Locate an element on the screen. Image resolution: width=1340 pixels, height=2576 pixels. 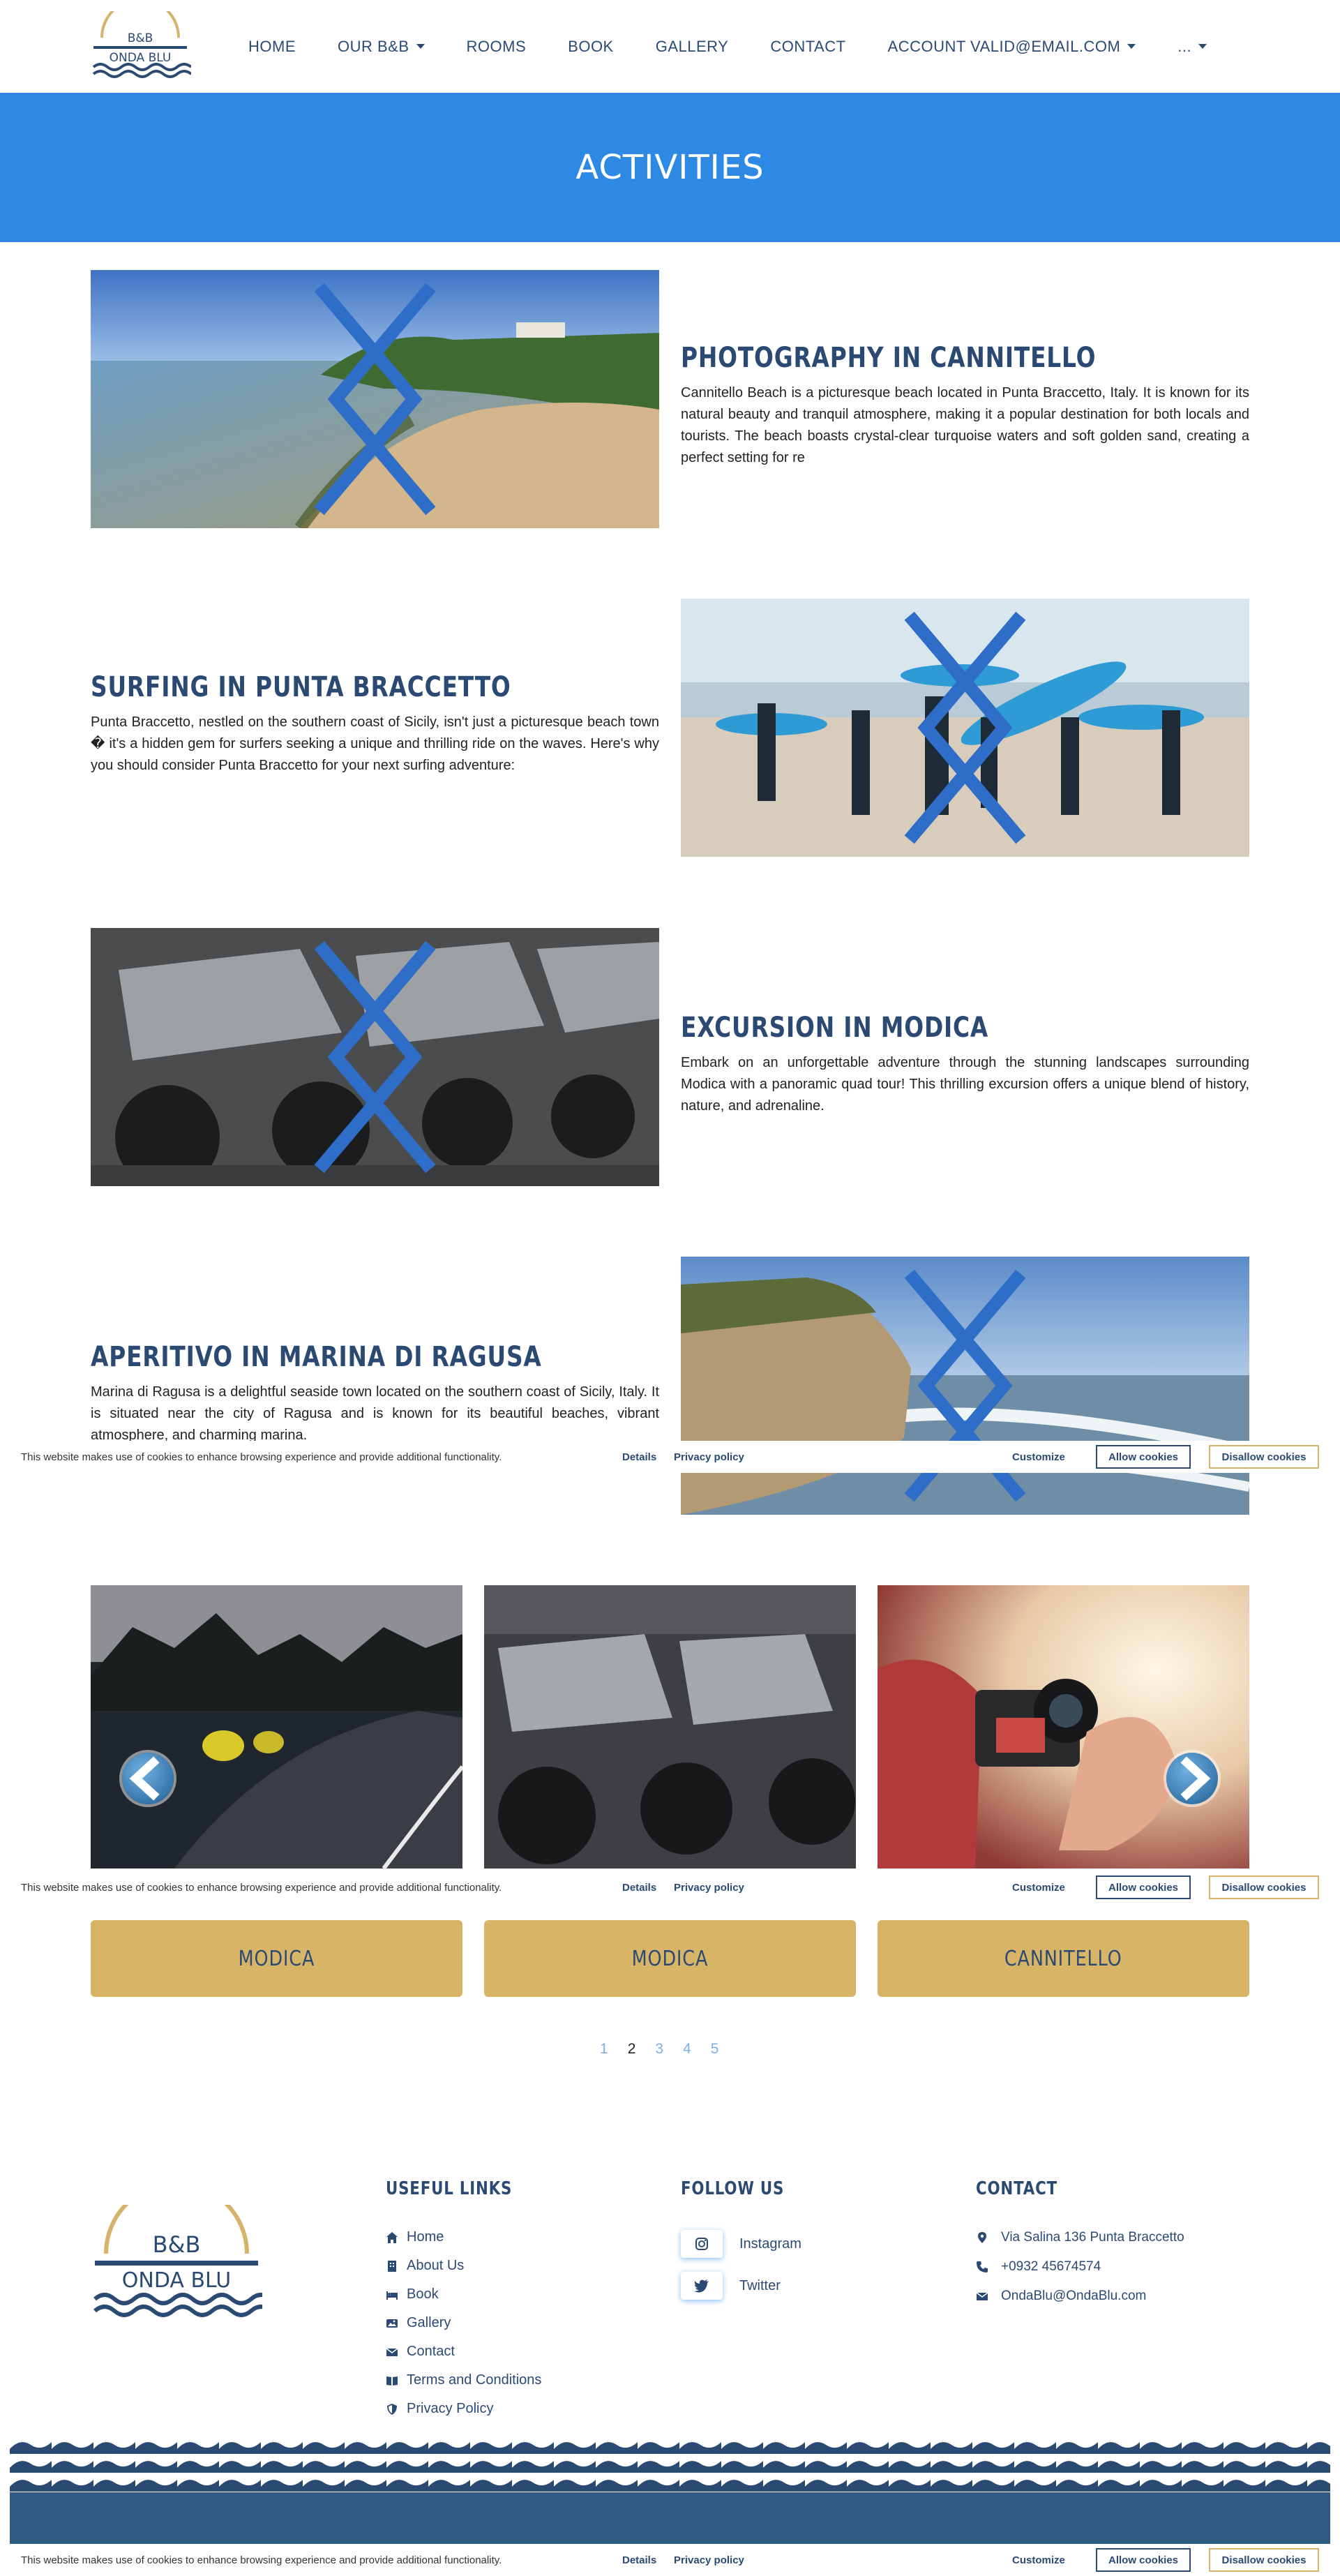
footer-link-about: About Us is located at coordinates (464, 2266).